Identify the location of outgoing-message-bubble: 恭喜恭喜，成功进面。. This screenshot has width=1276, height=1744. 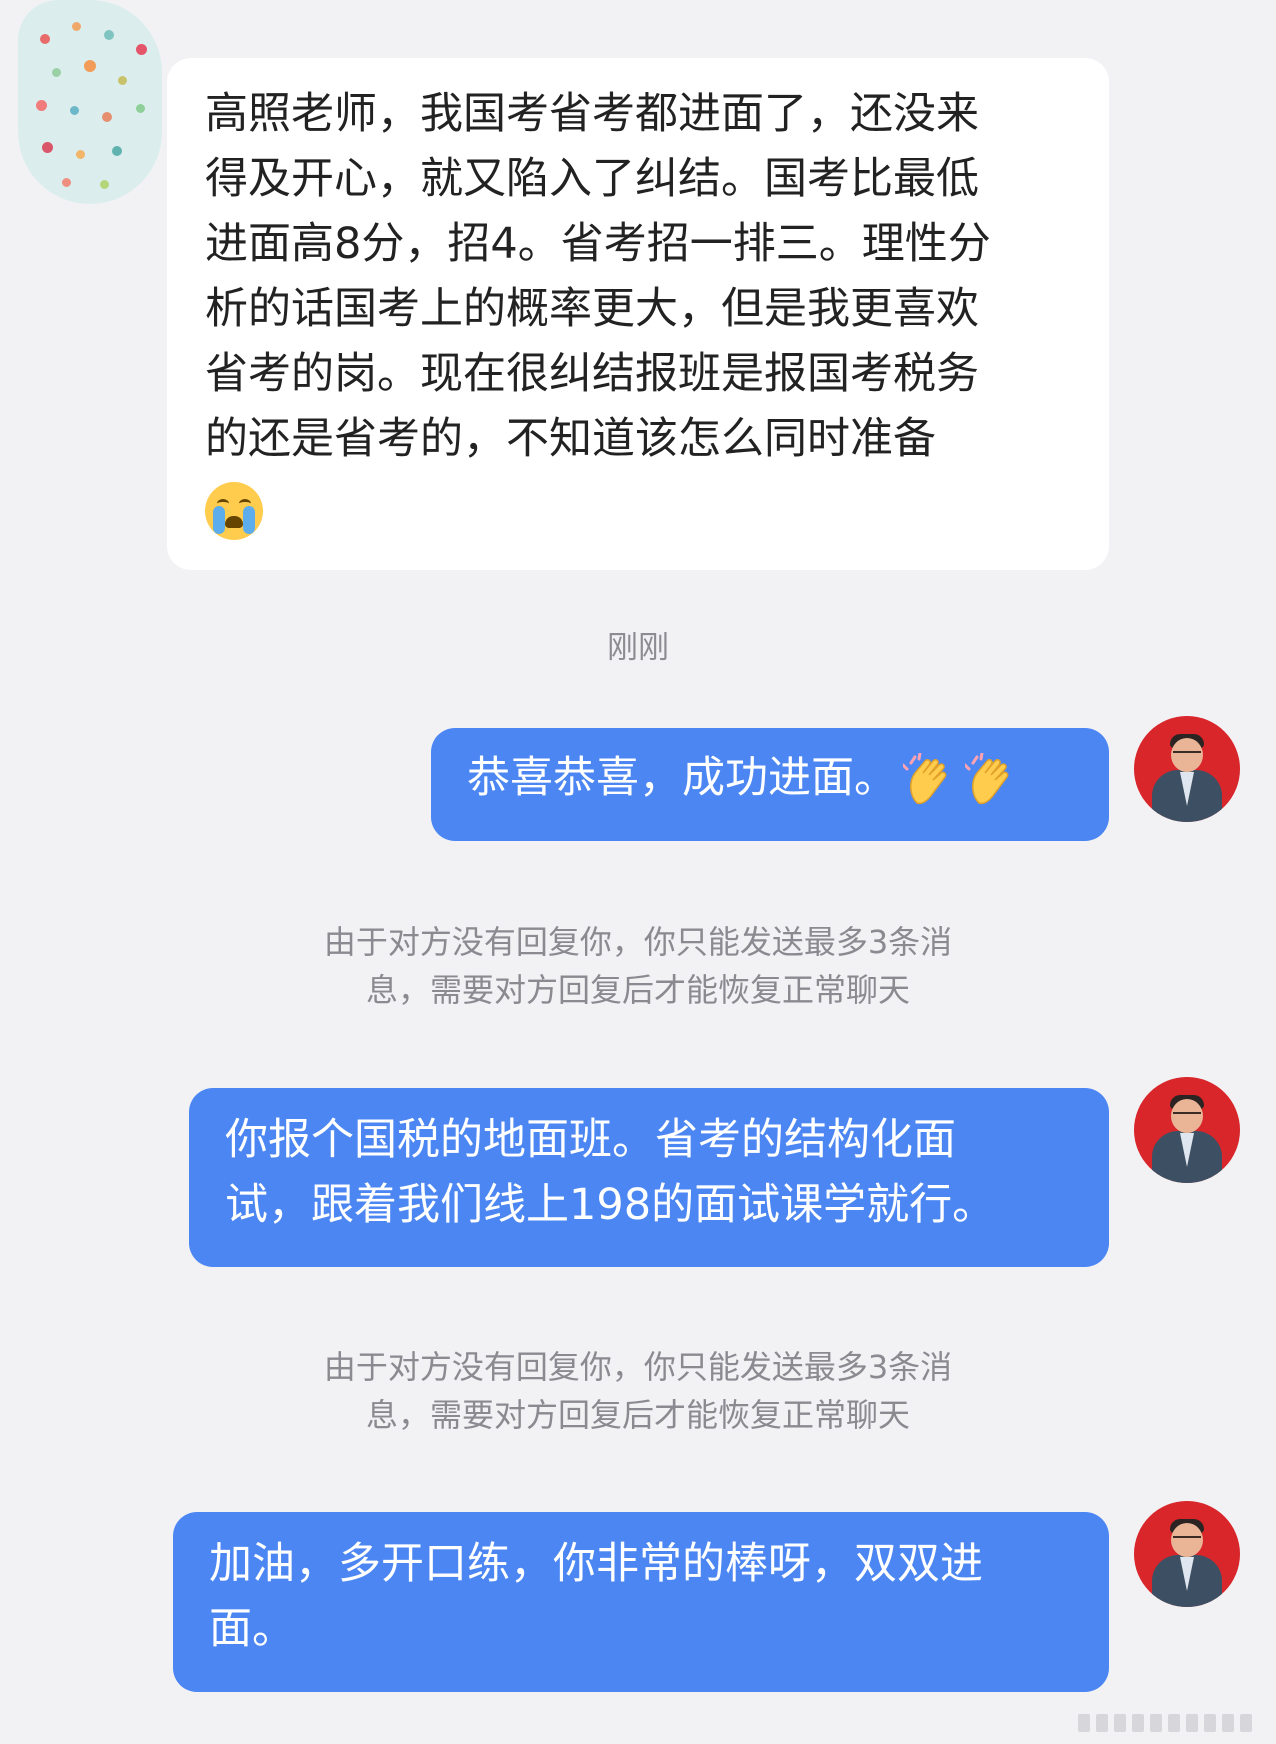
(770, 784).